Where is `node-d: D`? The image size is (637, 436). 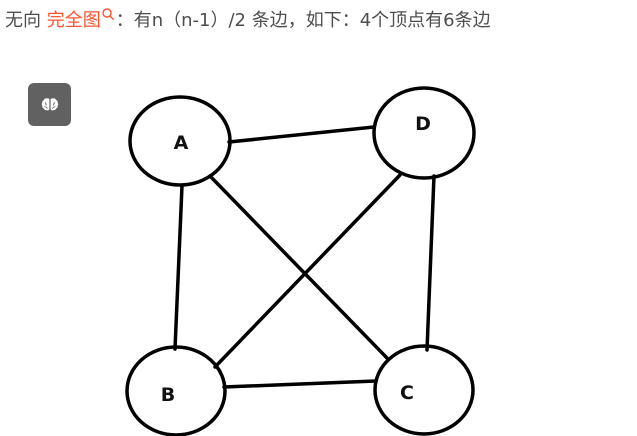 node-d: D is located at coordinates (424, 133).